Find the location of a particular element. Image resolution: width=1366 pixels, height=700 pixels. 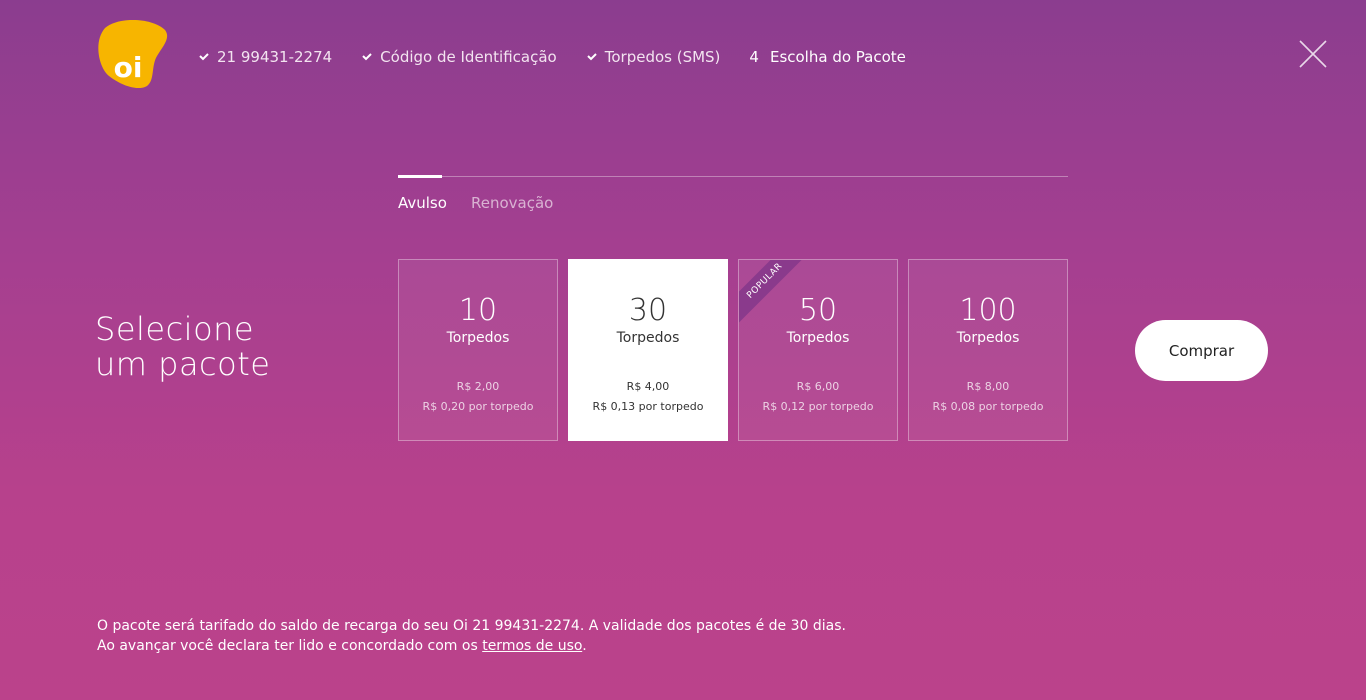

step-phone: 21 99431-2274 is located at coordinates (265, 57).